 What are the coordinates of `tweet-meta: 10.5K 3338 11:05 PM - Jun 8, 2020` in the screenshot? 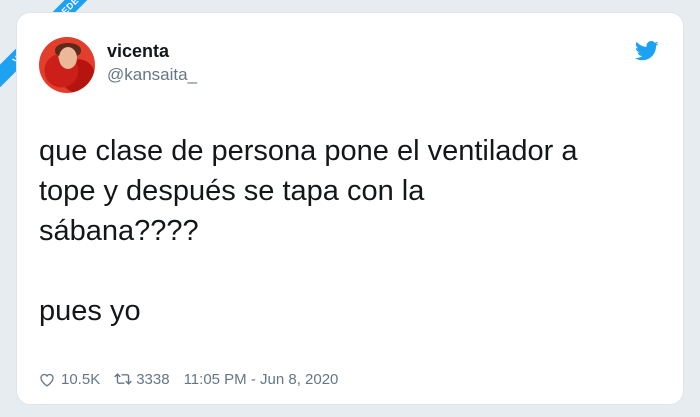 It's located at (188, 379).